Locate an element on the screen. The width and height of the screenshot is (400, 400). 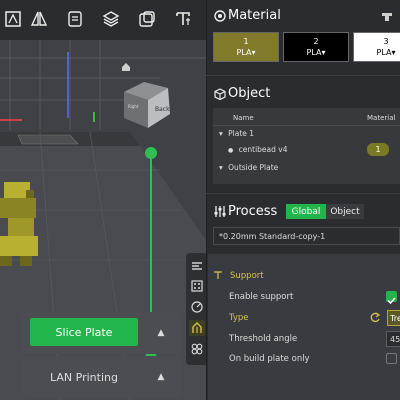
layer-slider-top-handle is located at coordinates (151, 153).